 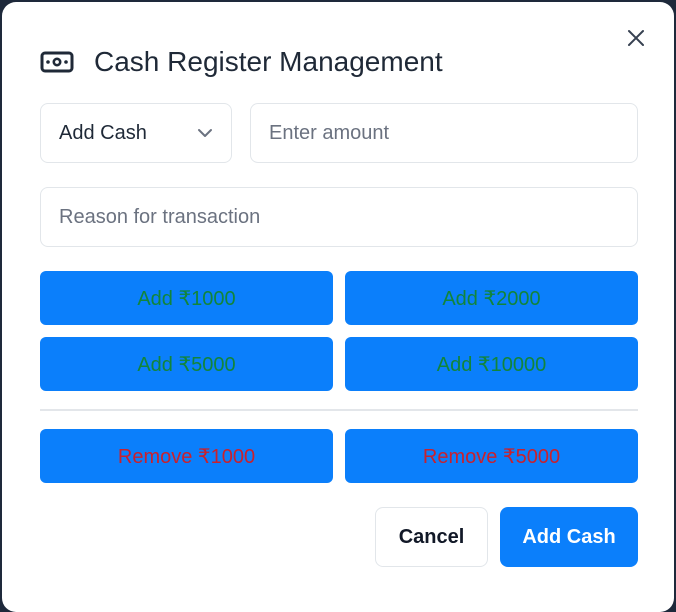 I want to click on transaction-type-value: Add Cash, so click(x=103, y=132).